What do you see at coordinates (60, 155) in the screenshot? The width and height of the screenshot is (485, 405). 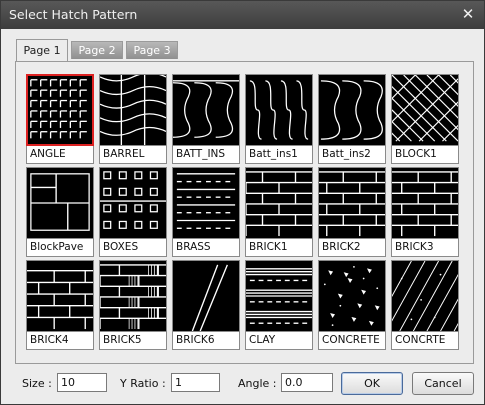 I see `pattern-name: ANGLE` at bounding box center [60, 155].